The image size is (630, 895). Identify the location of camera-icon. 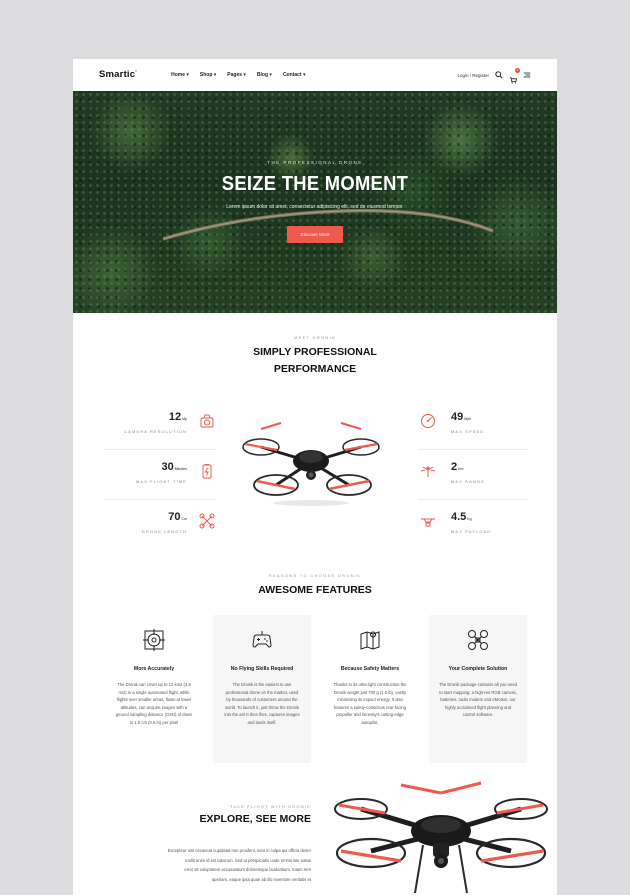
(207, 421).